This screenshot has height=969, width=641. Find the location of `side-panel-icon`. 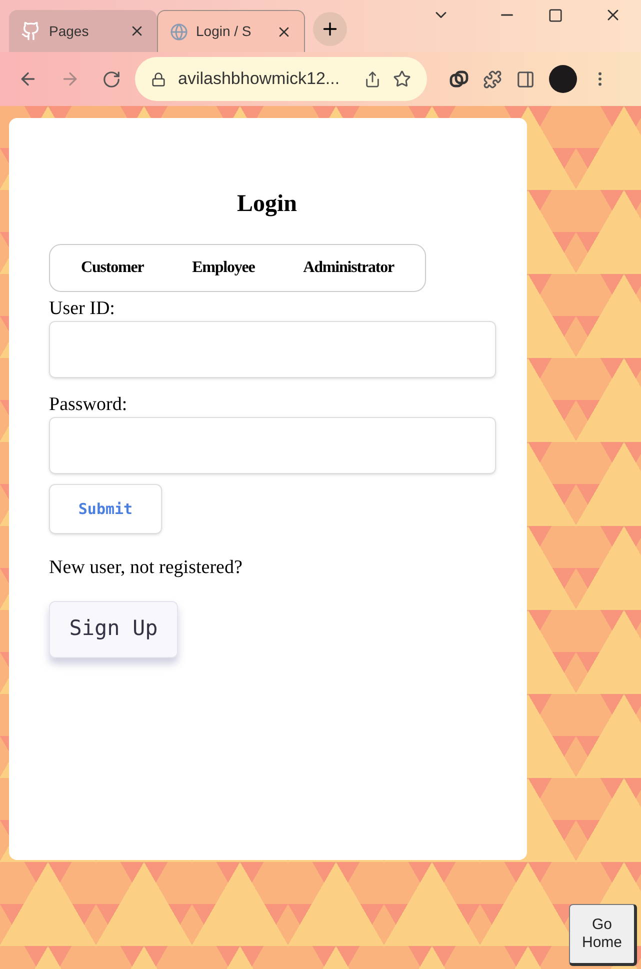

side-panel-icon is located at coordinates (525, 79).